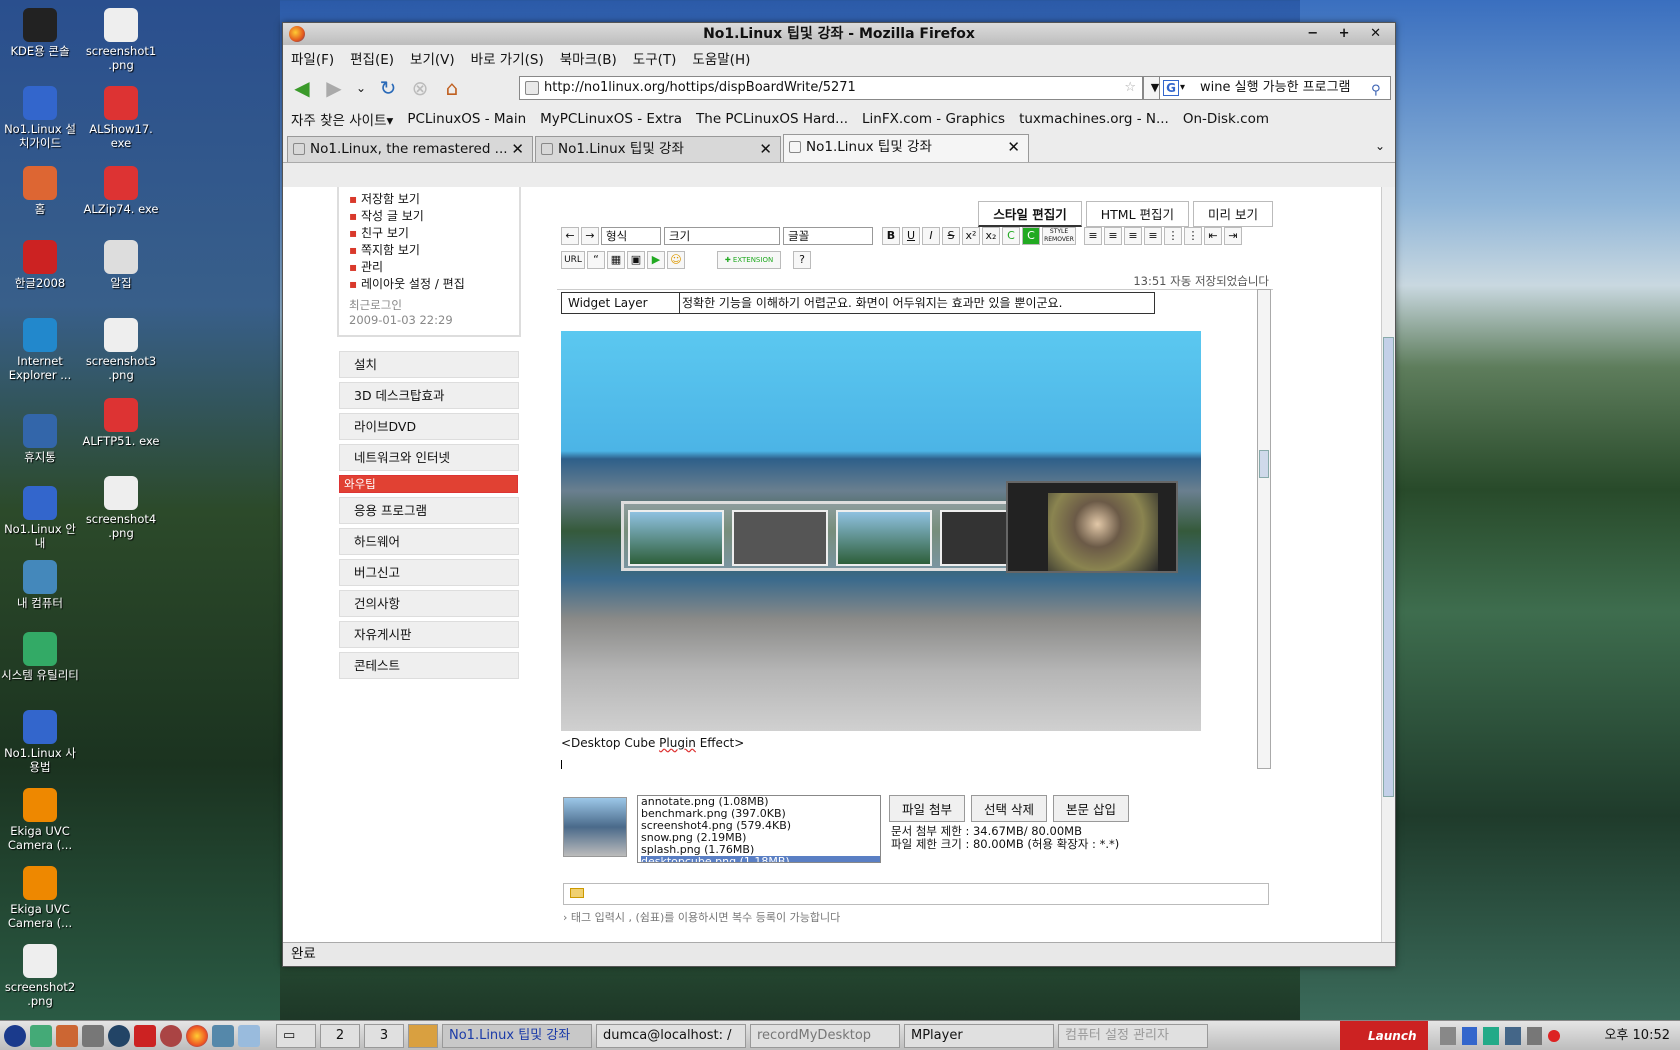  Describe the element at coordinates (927, 808) in the screenshot. I see `attach-file-button: 파일 첨부` at that location.